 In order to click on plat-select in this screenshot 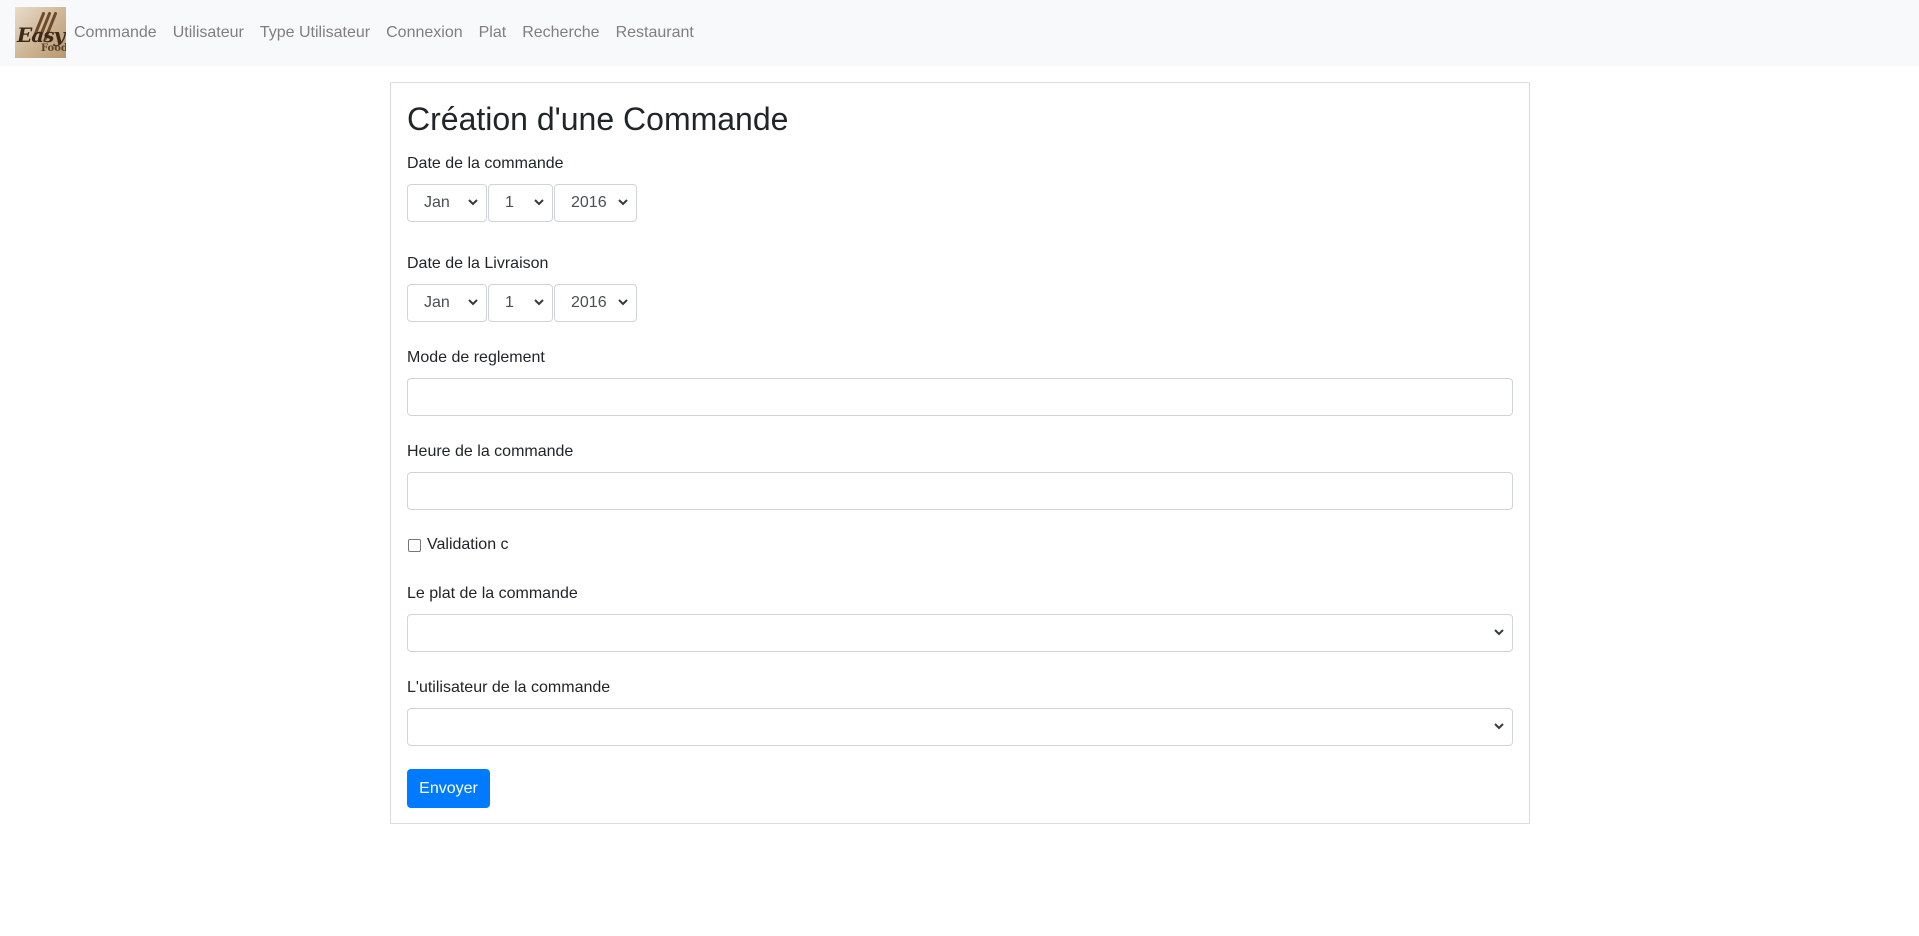, I will do `click(960, 633)`.